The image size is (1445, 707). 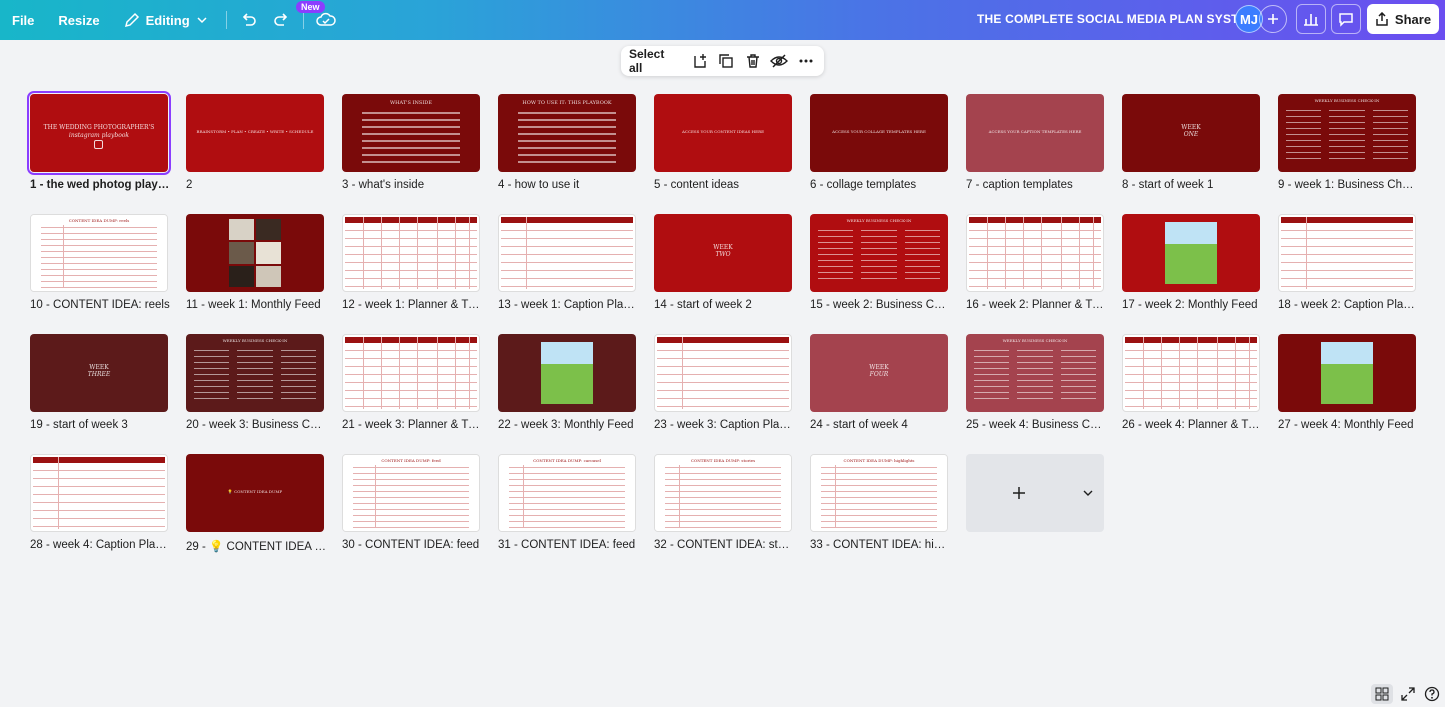 I want to click on page-label: 8 - start of week 1, so click(x=1192, y=185).